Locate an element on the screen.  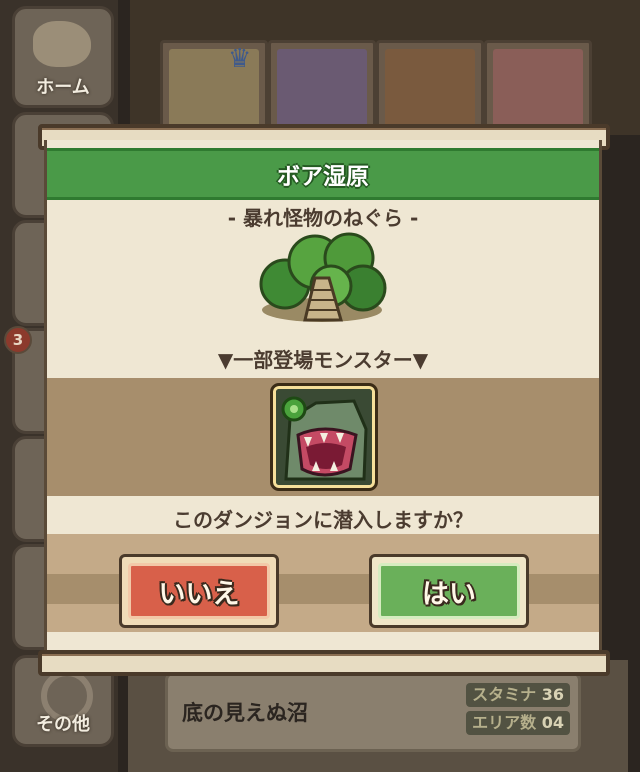
area-value: 04 is located at coordinates (552, 722).